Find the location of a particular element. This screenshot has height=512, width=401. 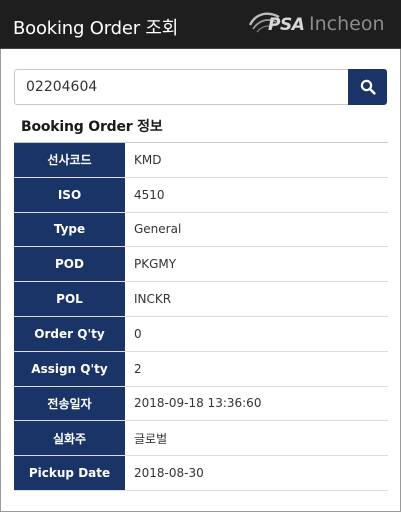

table-row: POL INCKR is located at coordinates (201, 299).